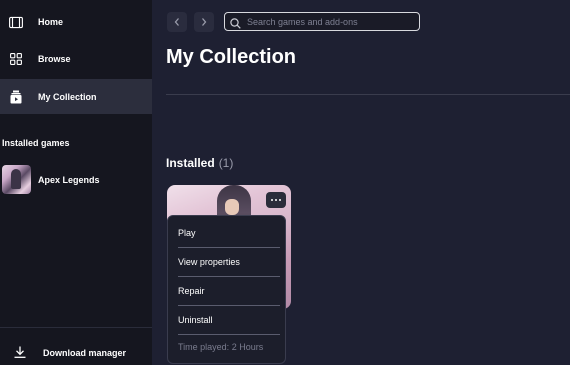 This screenshot has height=365, width=570. Describe the element at coordinates (190, 163) in the screenshot. I see `installed-heading-label: Installed` at that location.